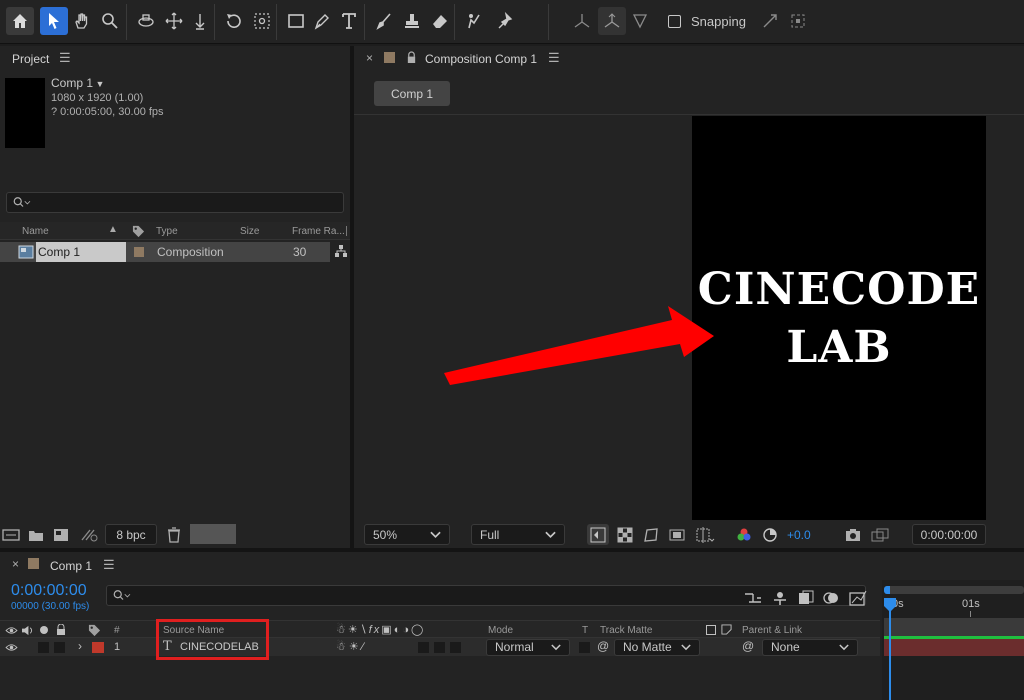  I want to click on snap-features-button, so click(798, 21).